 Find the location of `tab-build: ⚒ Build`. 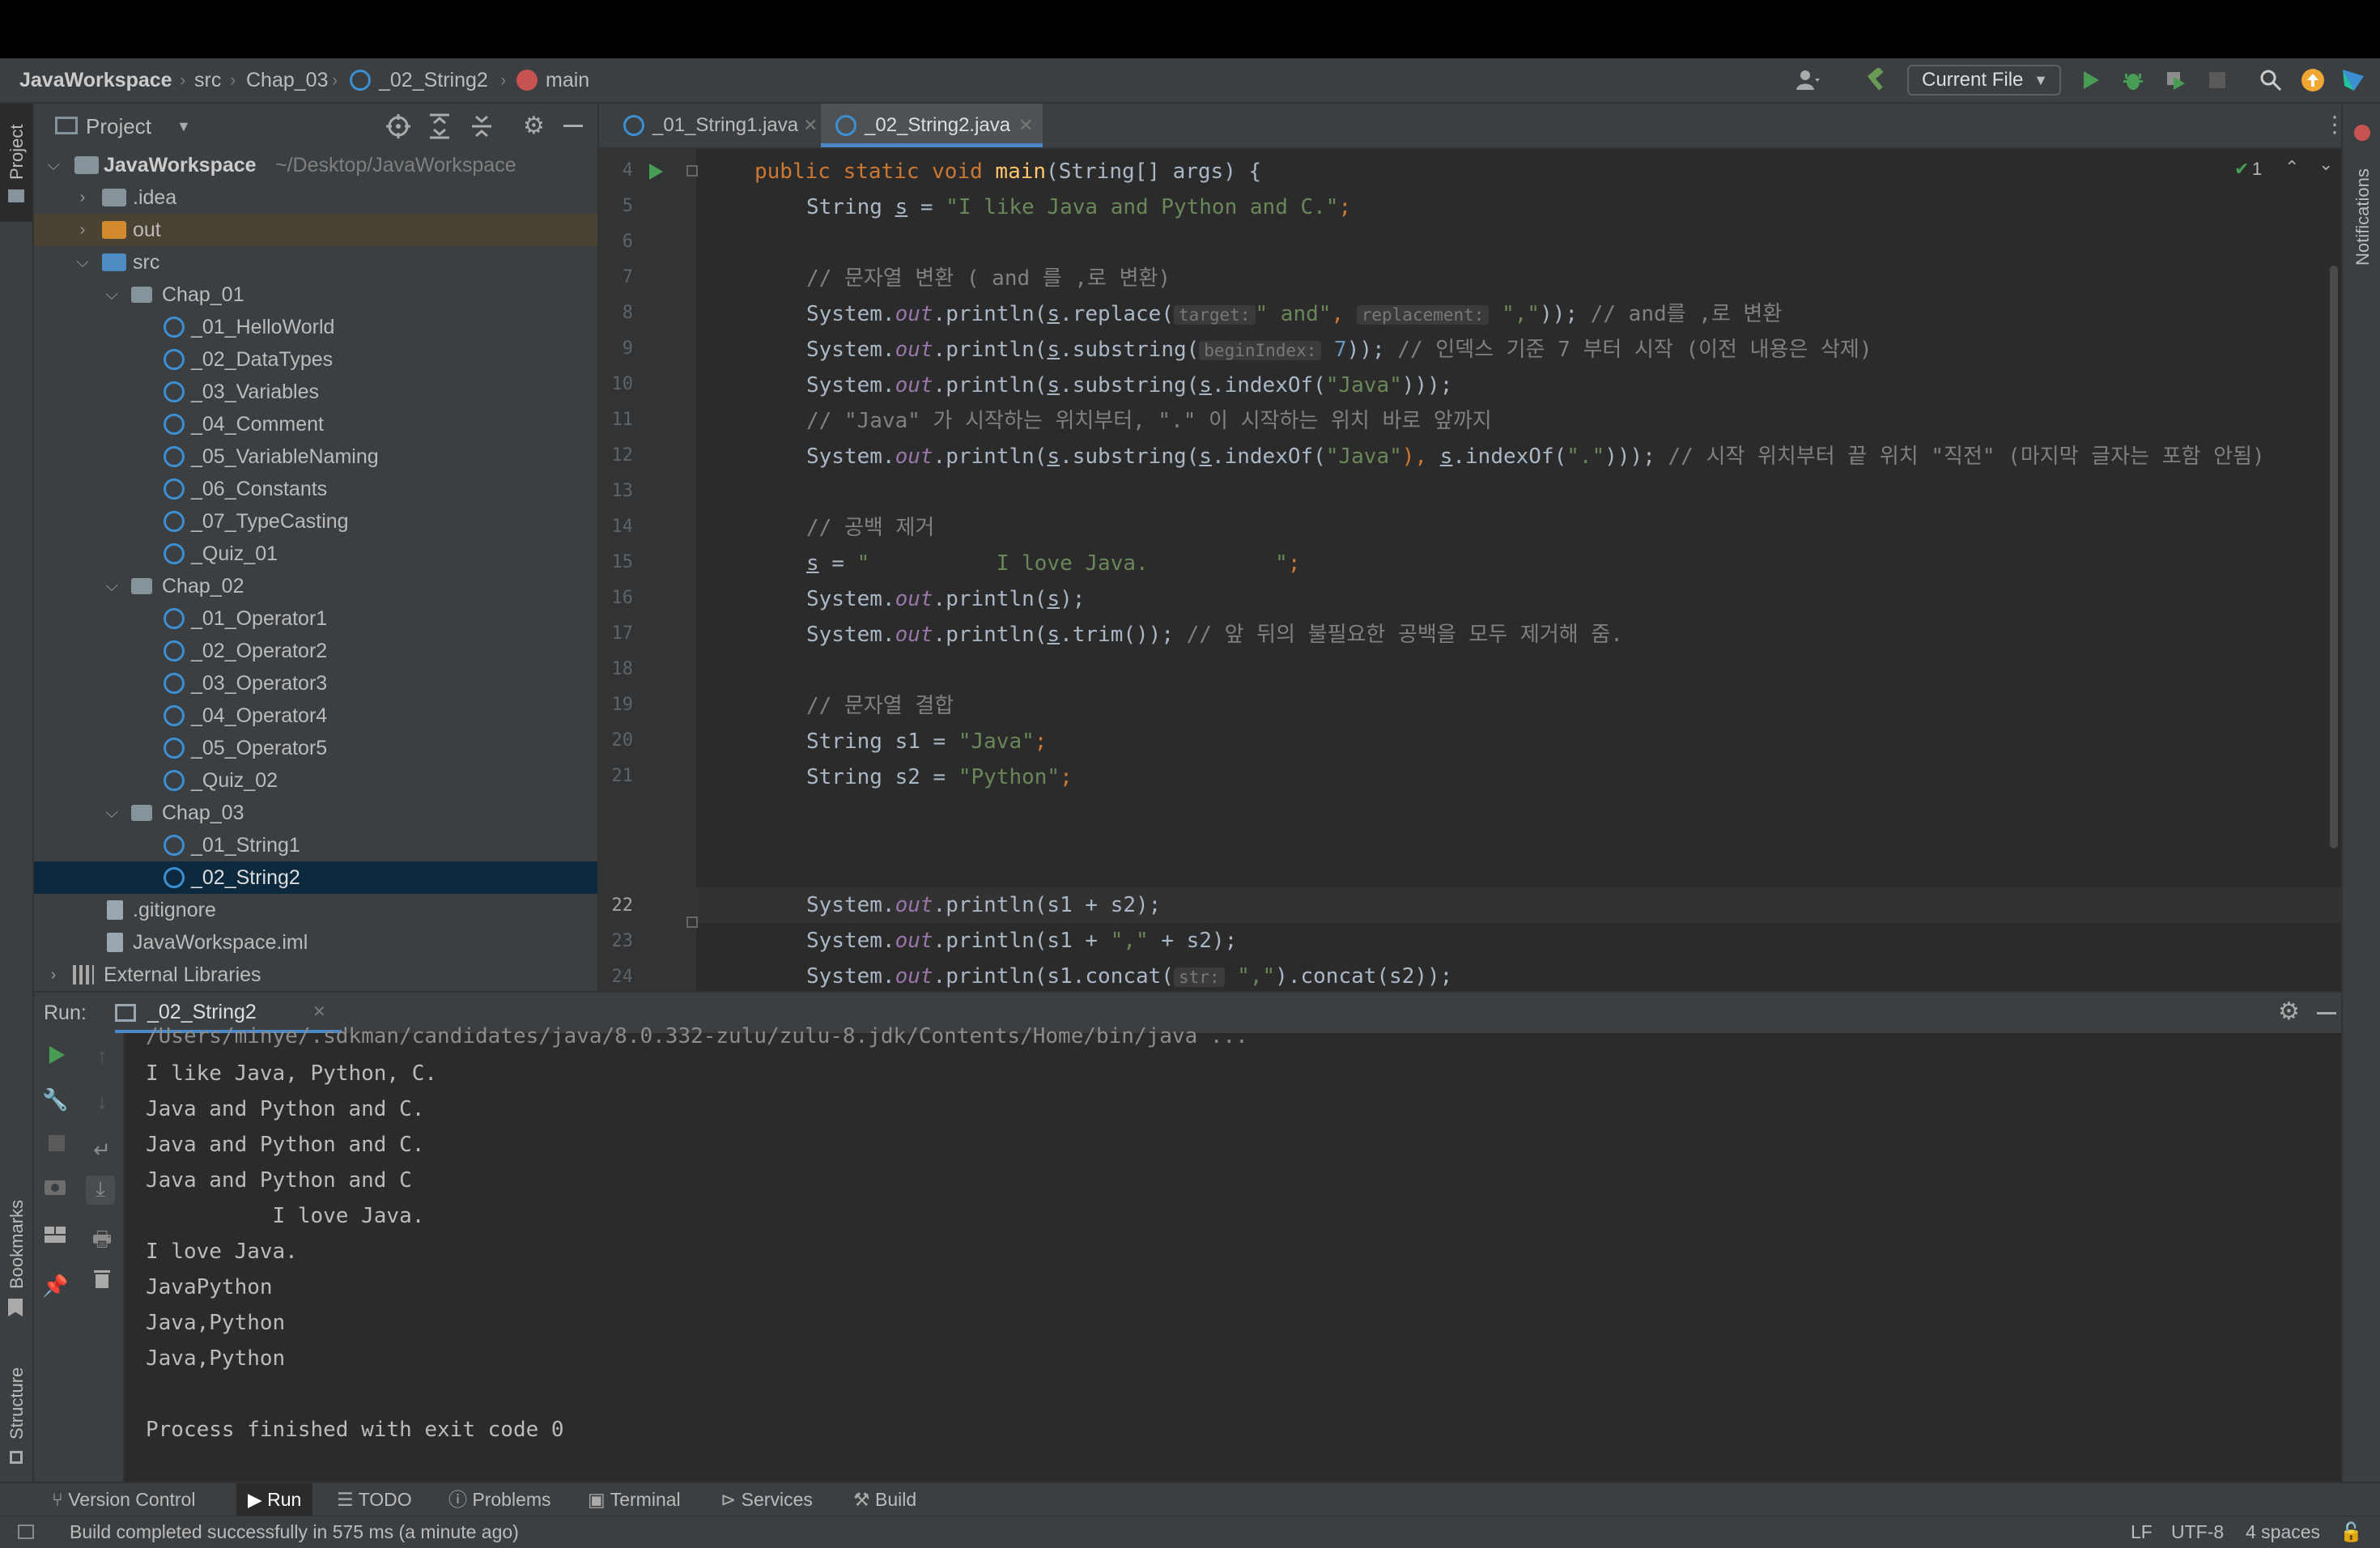

tab-build: ⚒ Build is located at coordinates (885, 1499).